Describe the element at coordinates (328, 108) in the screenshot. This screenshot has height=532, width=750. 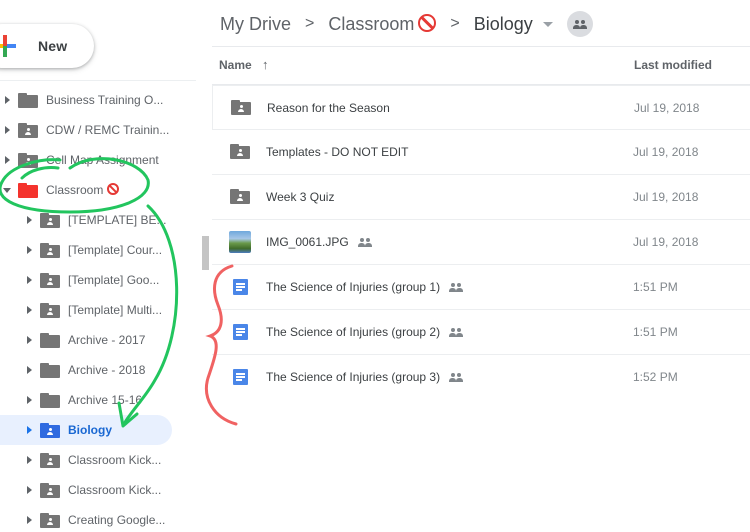
I see `file-name: Reason for the Season` at that location.